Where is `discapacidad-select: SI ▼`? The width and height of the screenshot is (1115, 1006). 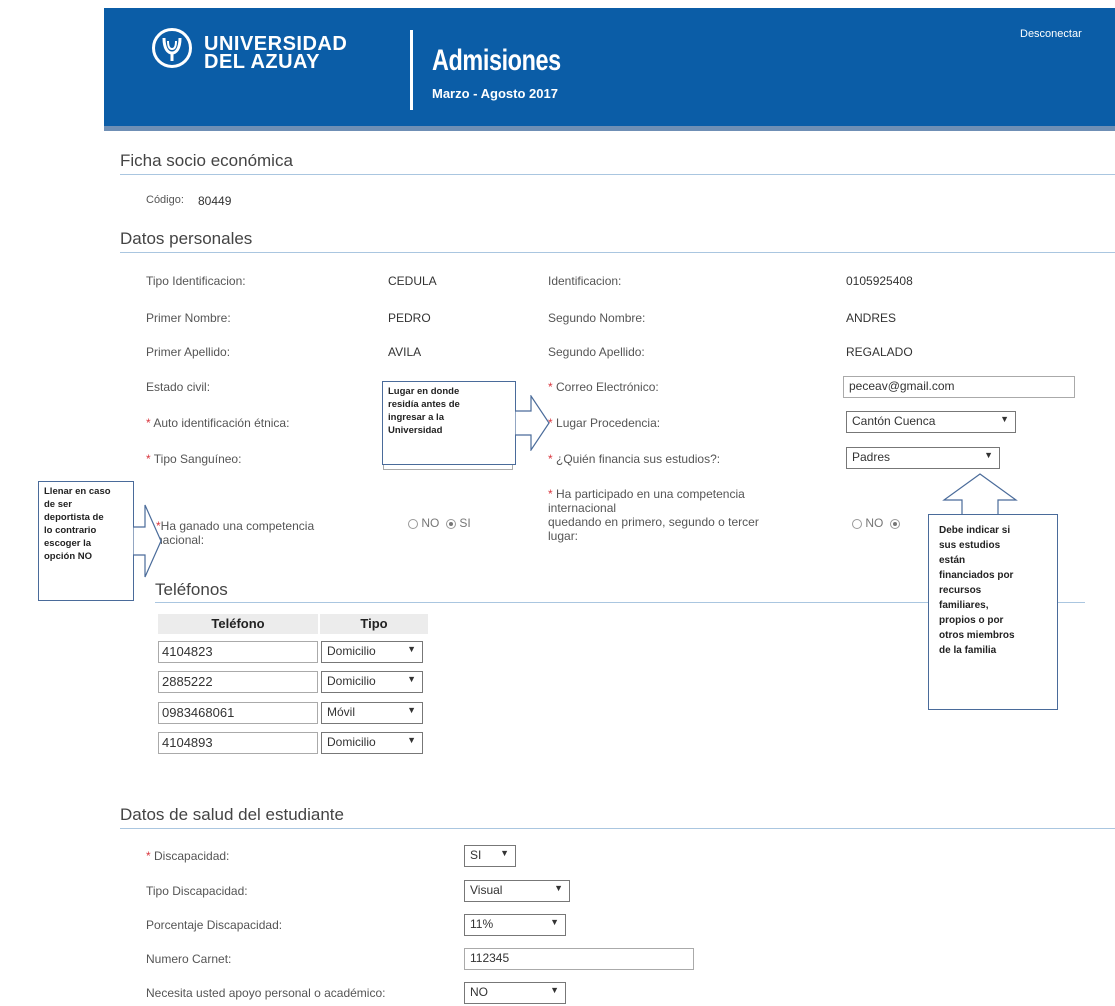
discapacidad-select: SI ▼ is located at coordinates (490, 856).